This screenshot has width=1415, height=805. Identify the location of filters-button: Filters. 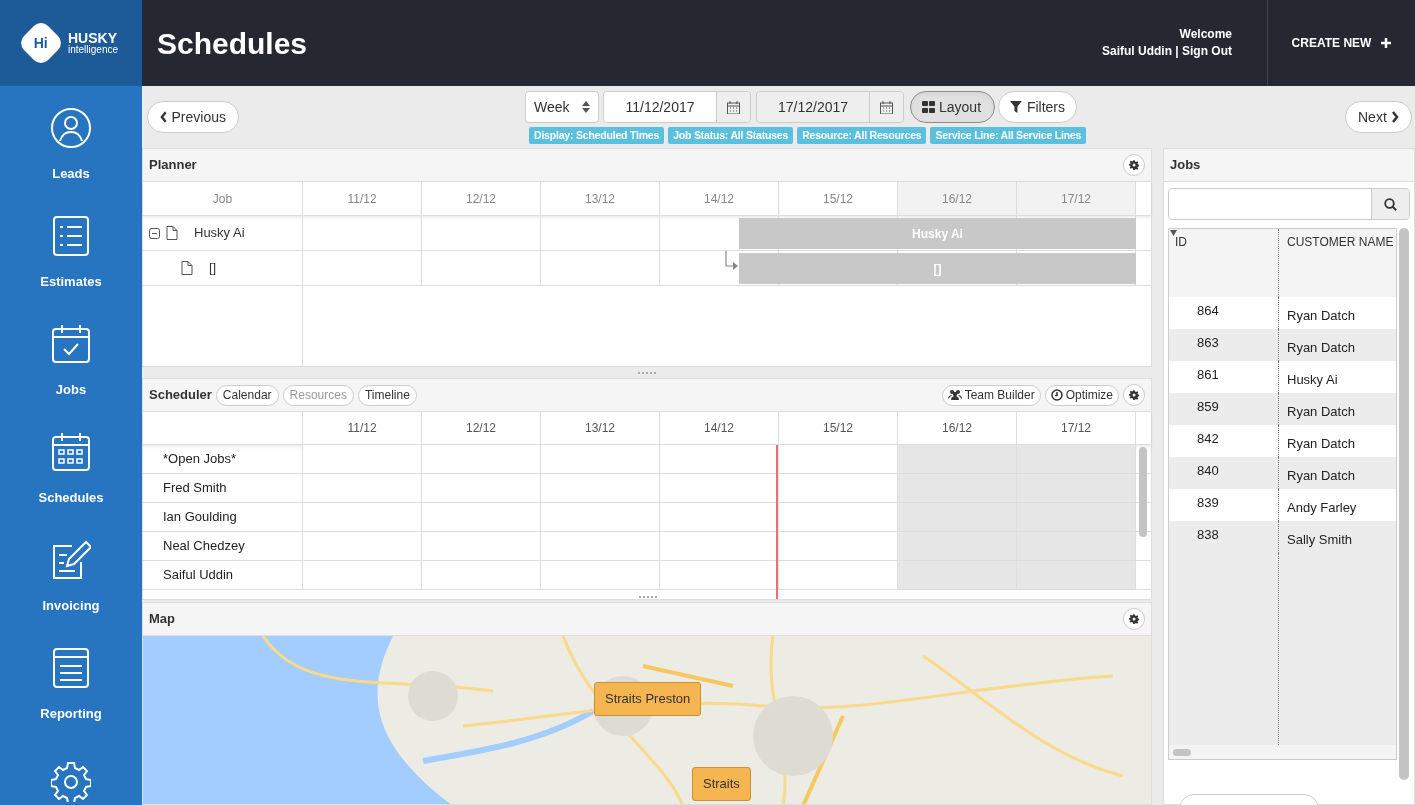
(1037, 107).